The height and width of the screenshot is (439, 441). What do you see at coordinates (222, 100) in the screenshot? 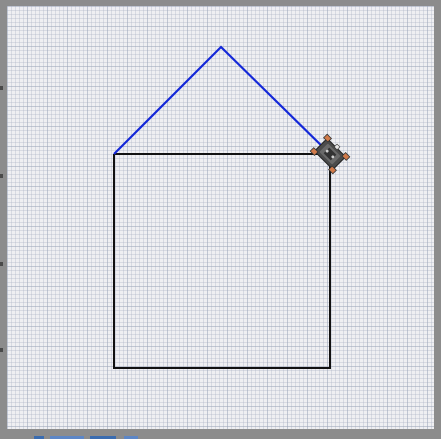
I see `house-roof` at bounding box center [222, 100].